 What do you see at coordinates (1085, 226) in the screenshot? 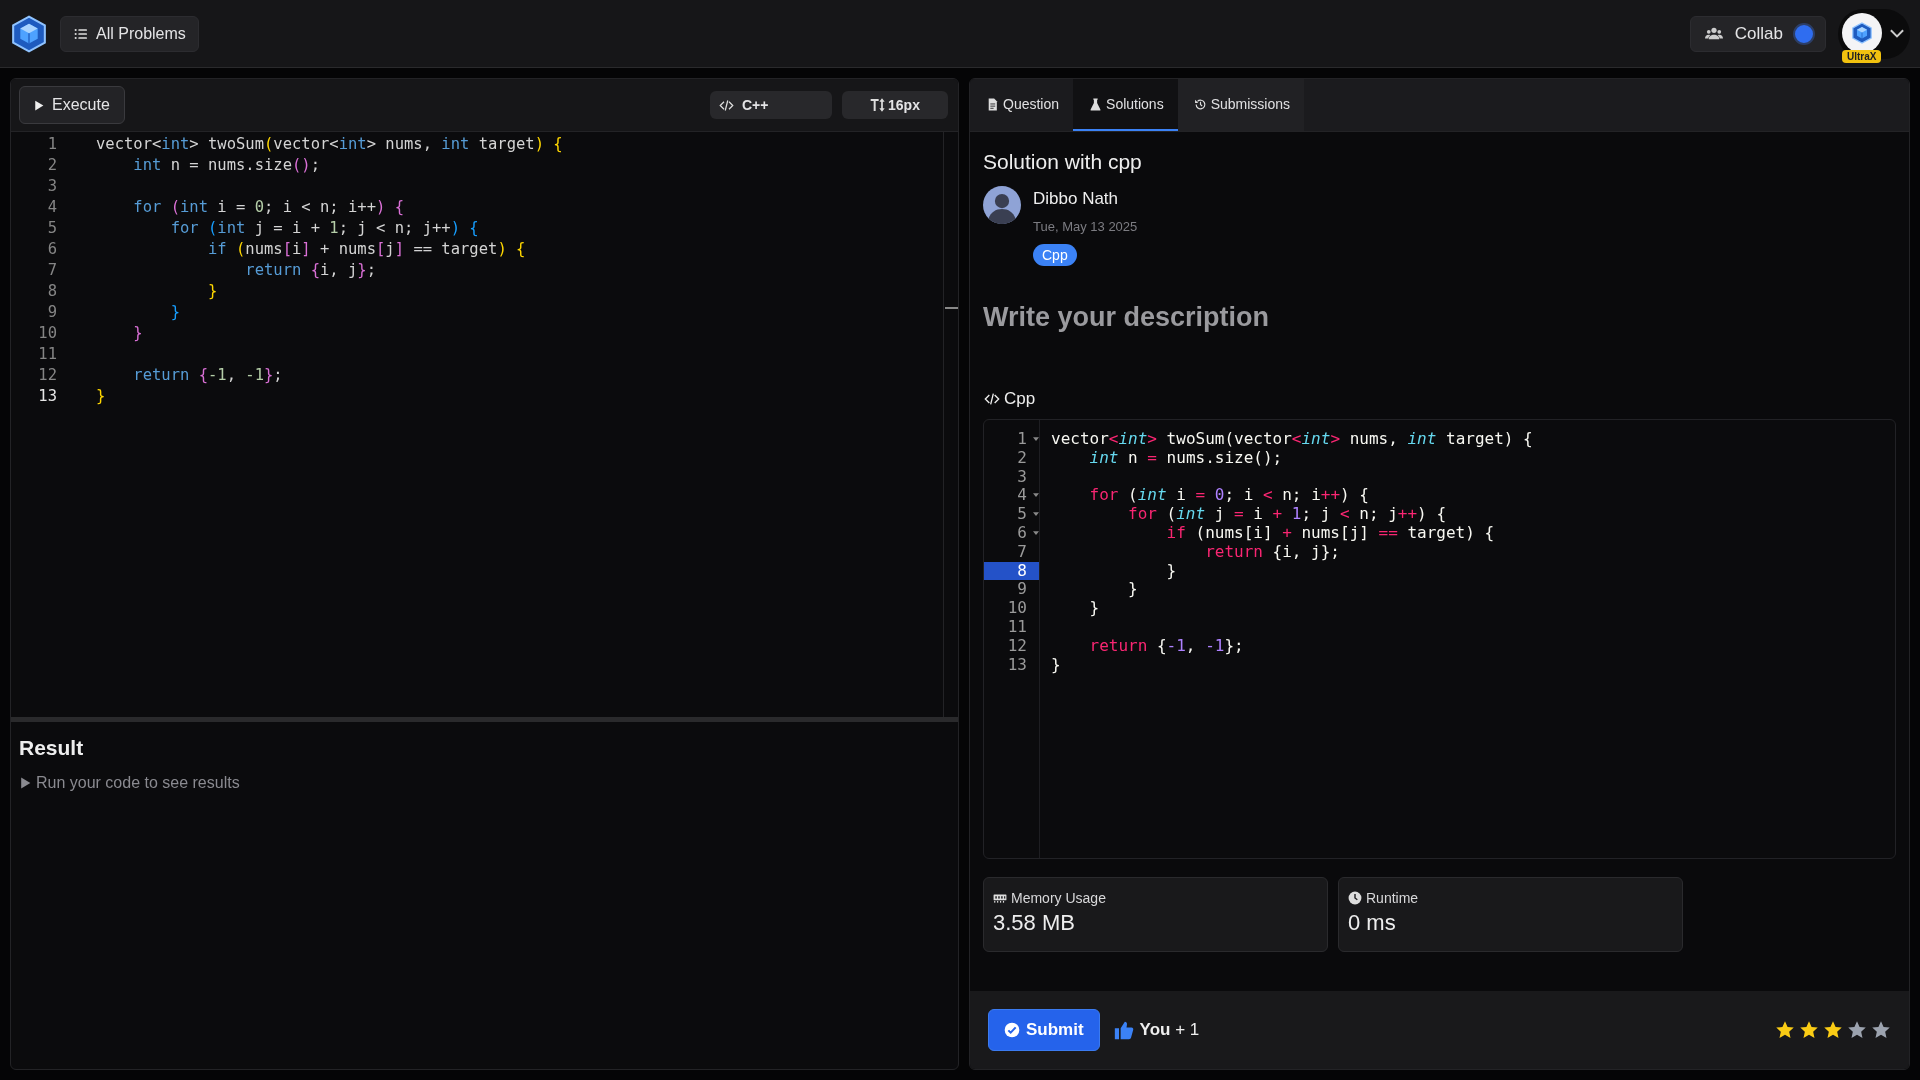
I see `post-date: Tue, May 13 2025` at bounding box center [1085, 226].